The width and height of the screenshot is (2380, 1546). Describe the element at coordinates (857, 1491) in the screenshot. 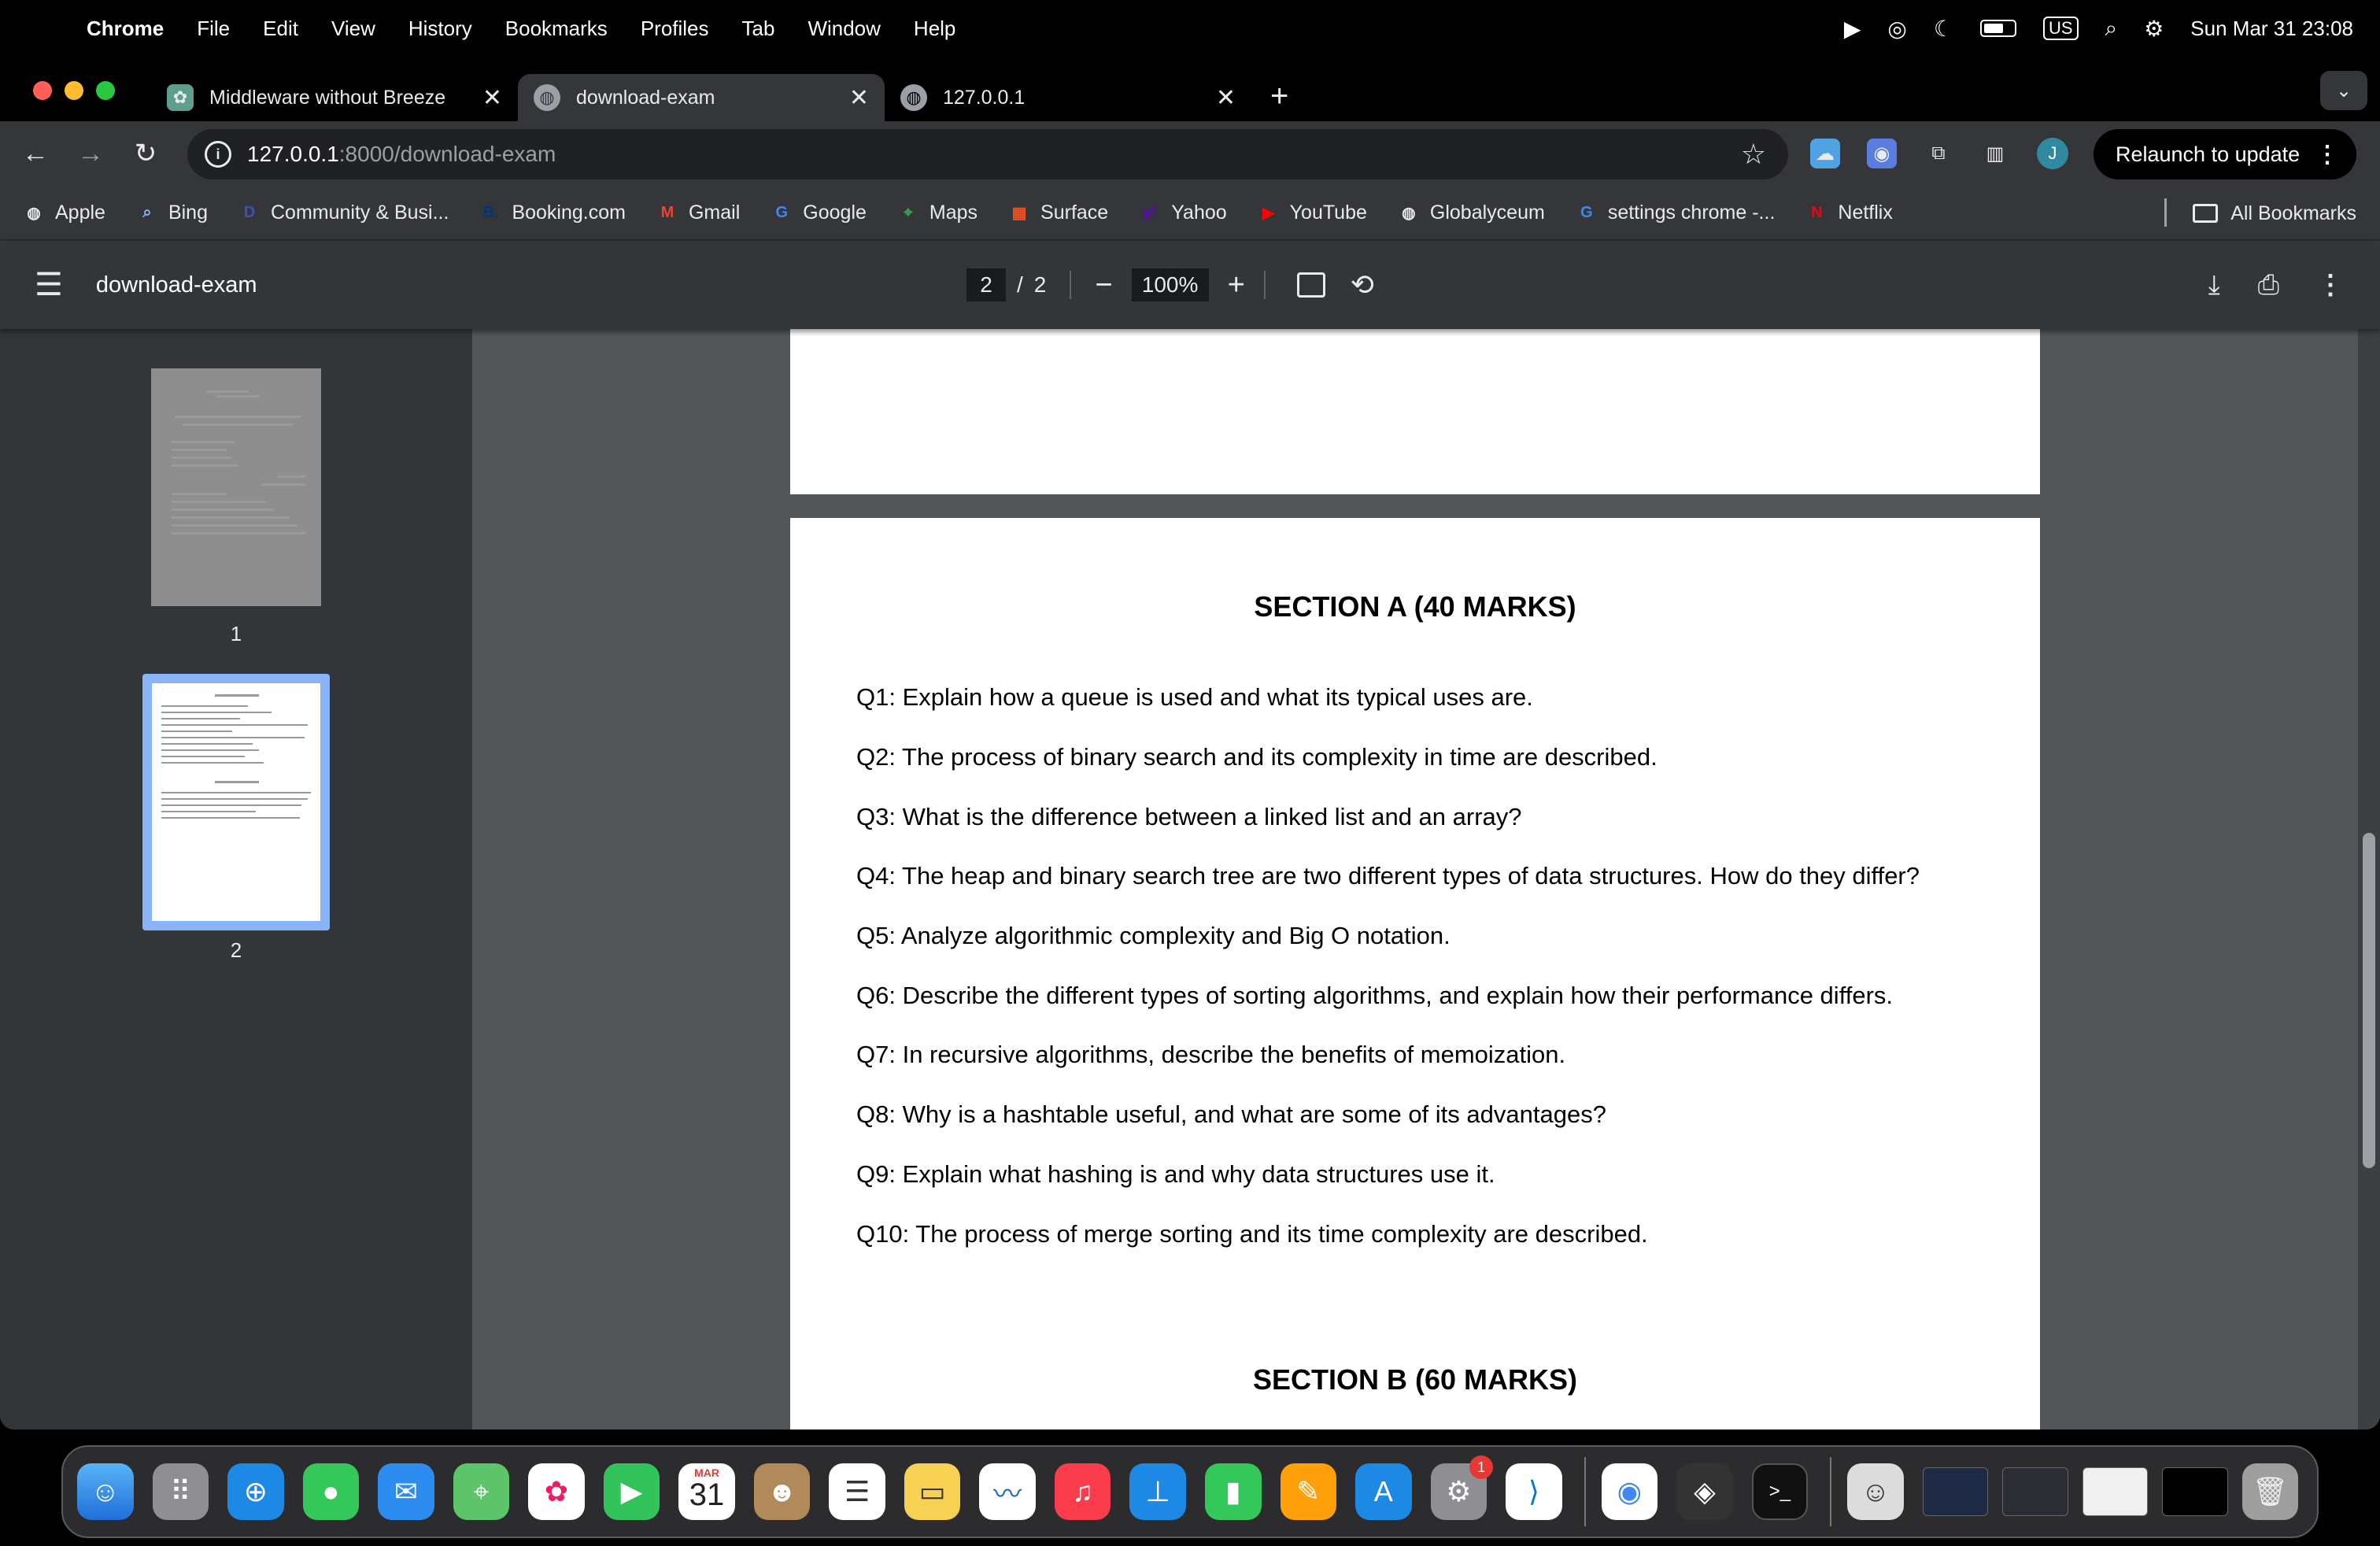

I see `reminders-icon: ☰` at that location.